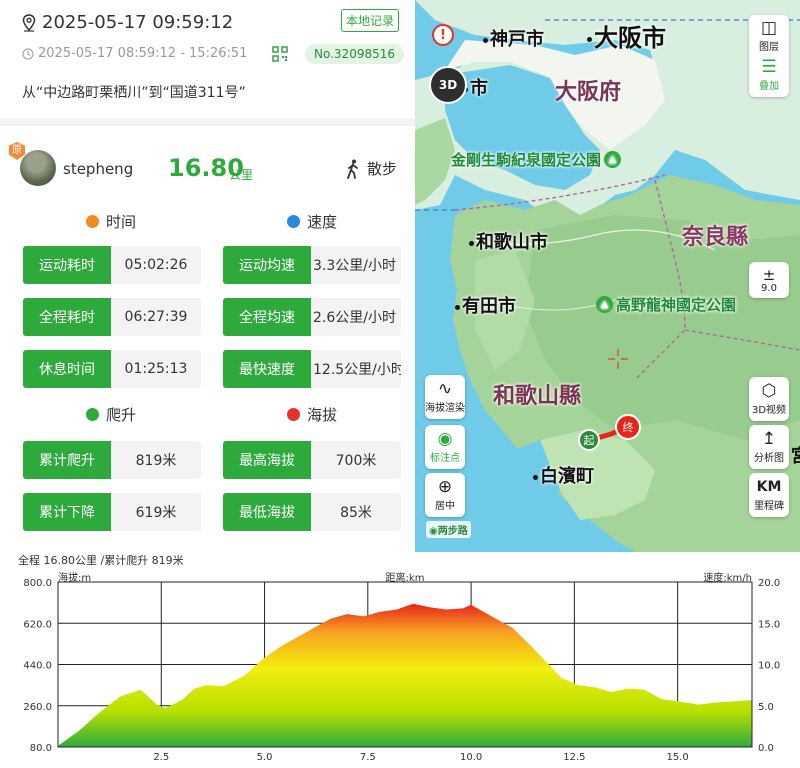 The width and height of the screenshot is (800, 768). I want to click on stat-max-altitude: 最高海拔 700米, so click(312, 460).